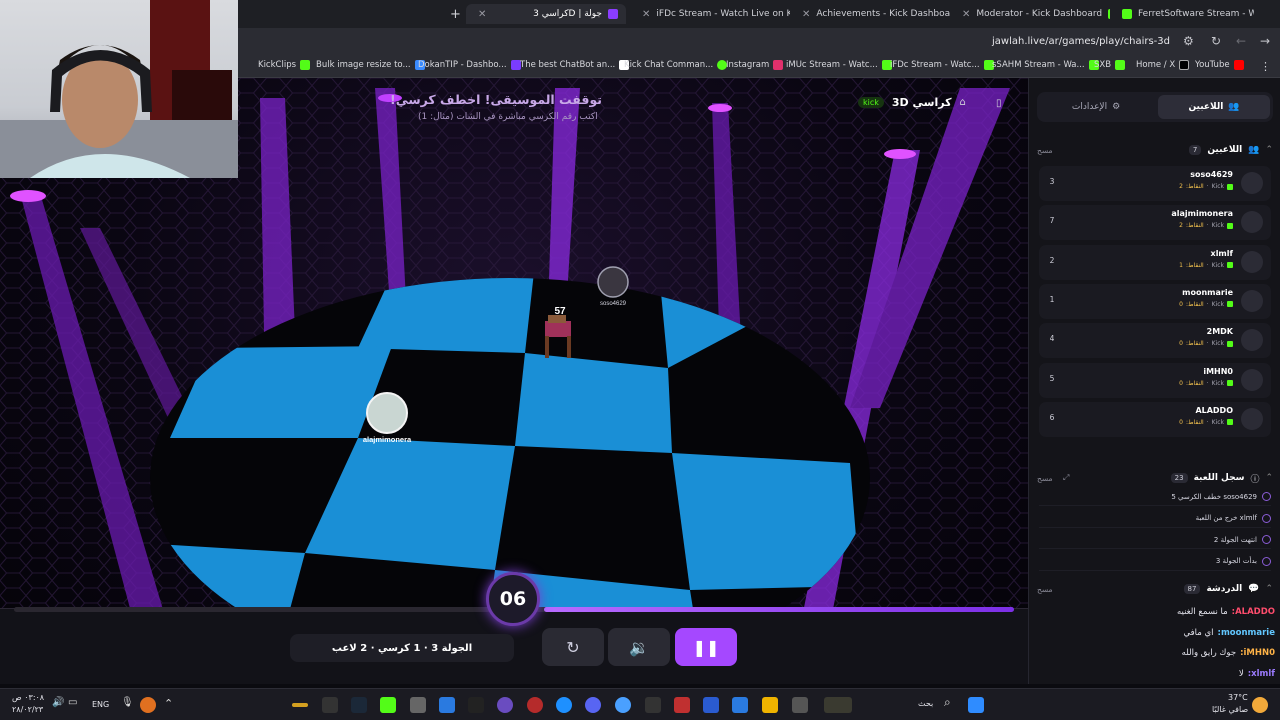 This screenshot has height=720, width=1280. What do you see at coordinates (613, 304) in the screenshot?
I see `player-label: soso4629` at bounding box center [613, 304].